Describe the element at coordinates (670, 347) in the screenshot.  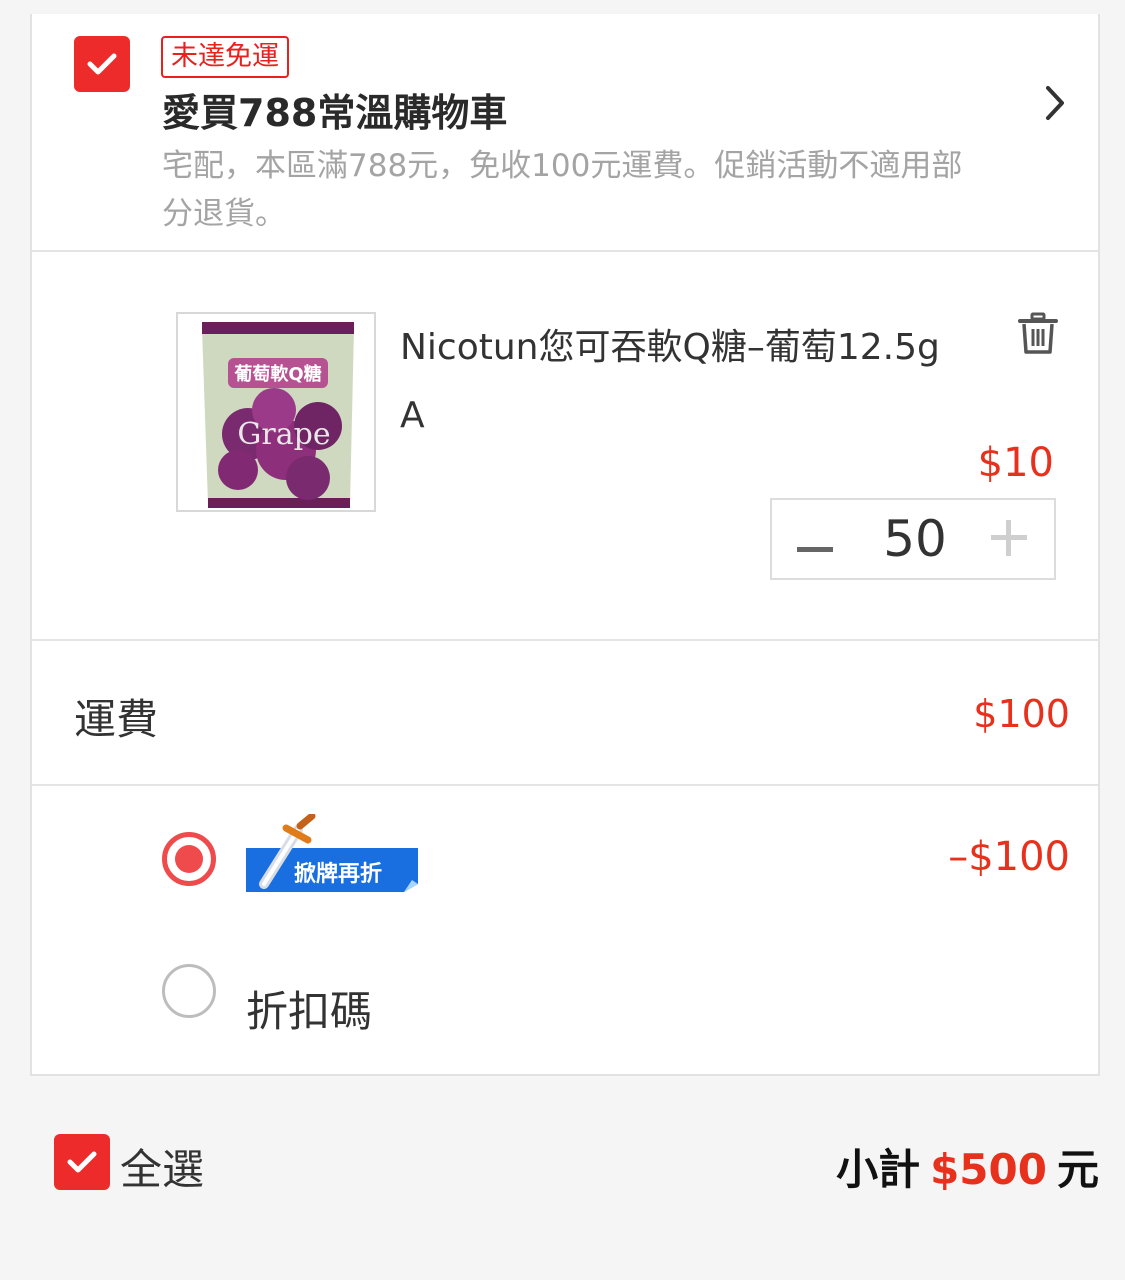
I see `product-title: Nicotun您可吞軟Q糖–葡萄12.5g` at that location.